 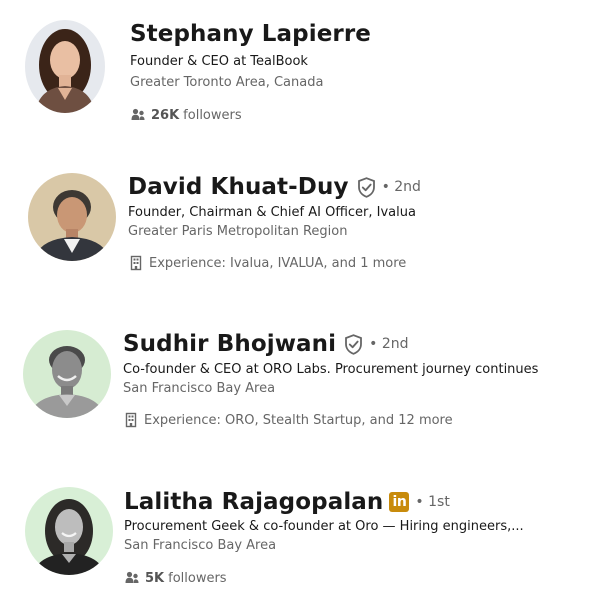 I want to click on connection-degree: • 1st, so click(x=432, y=502).